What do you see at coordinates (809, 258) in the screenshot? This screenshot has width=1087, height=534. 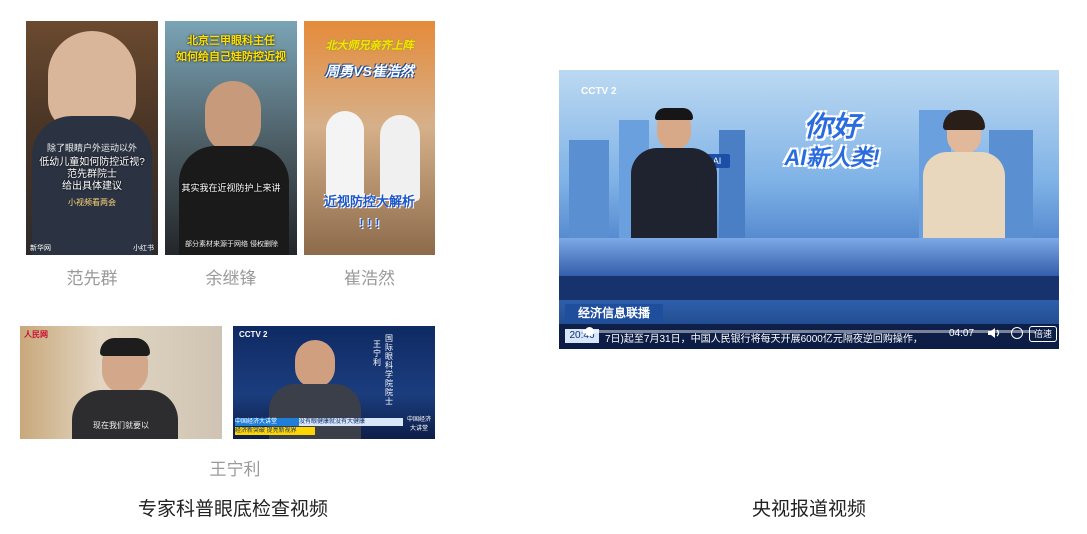 I see `anchor-desk` at bounding box center [809, 258].